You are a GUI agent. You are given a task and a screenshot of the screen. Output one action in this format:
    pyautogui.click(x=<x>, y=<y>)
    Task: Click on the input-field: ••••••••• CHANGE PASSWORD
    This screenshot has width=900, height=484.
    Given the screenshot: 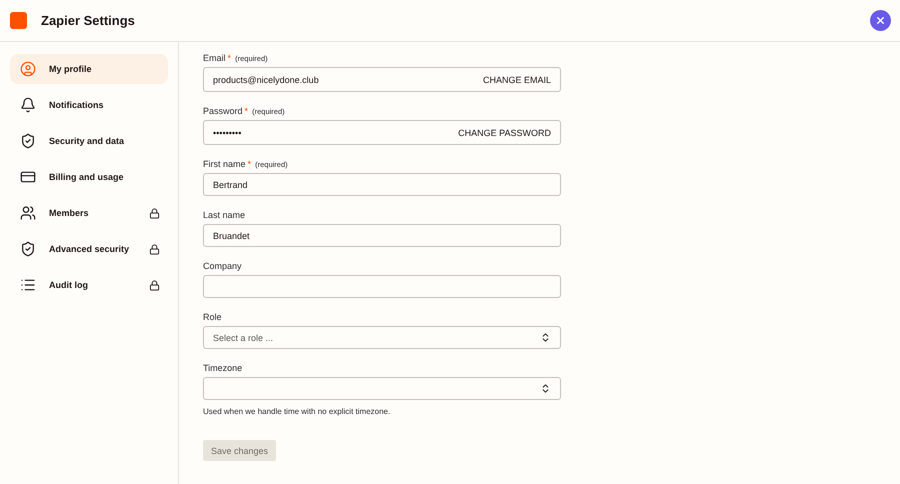 What is the action you would take?
    pyautogui.click(x=382, y=132)
    